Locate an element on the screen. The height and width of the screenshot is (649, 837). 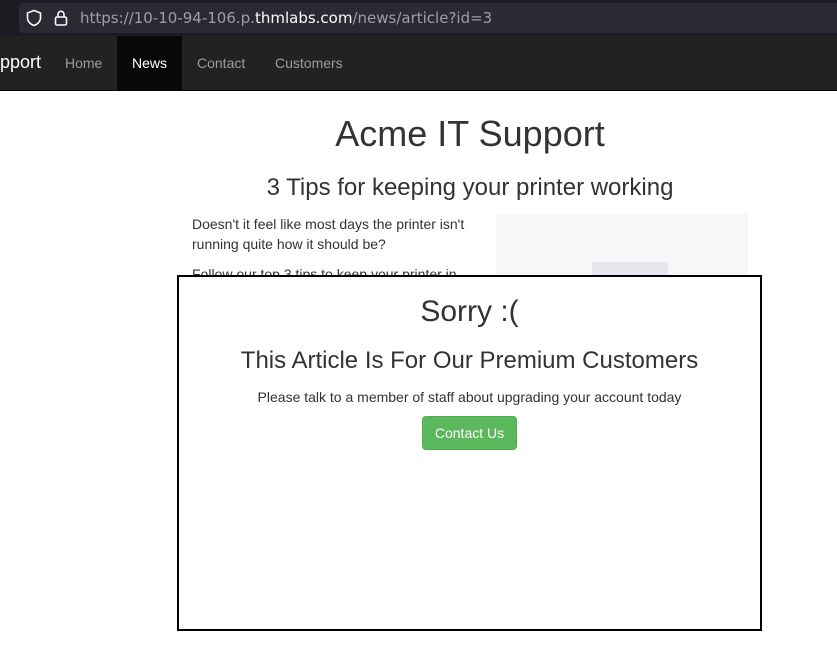
shield-icon is located at coordinates (34, 18).